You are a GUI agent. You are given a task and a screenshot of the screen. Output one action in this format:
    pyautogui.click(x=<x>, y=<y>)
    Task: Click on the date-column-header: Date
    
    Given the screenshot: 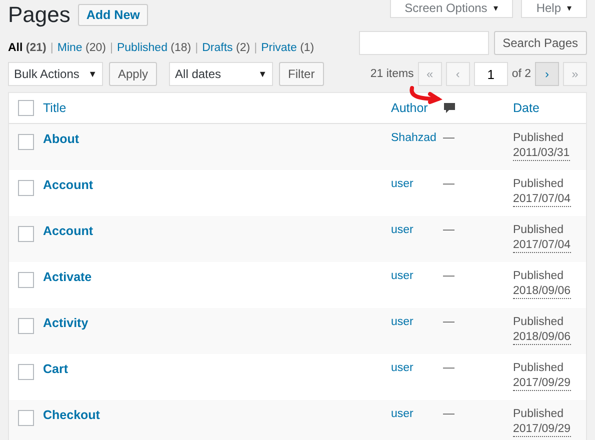 What is the action you would take?
    pyautogui.click(x=549, y=108)
    